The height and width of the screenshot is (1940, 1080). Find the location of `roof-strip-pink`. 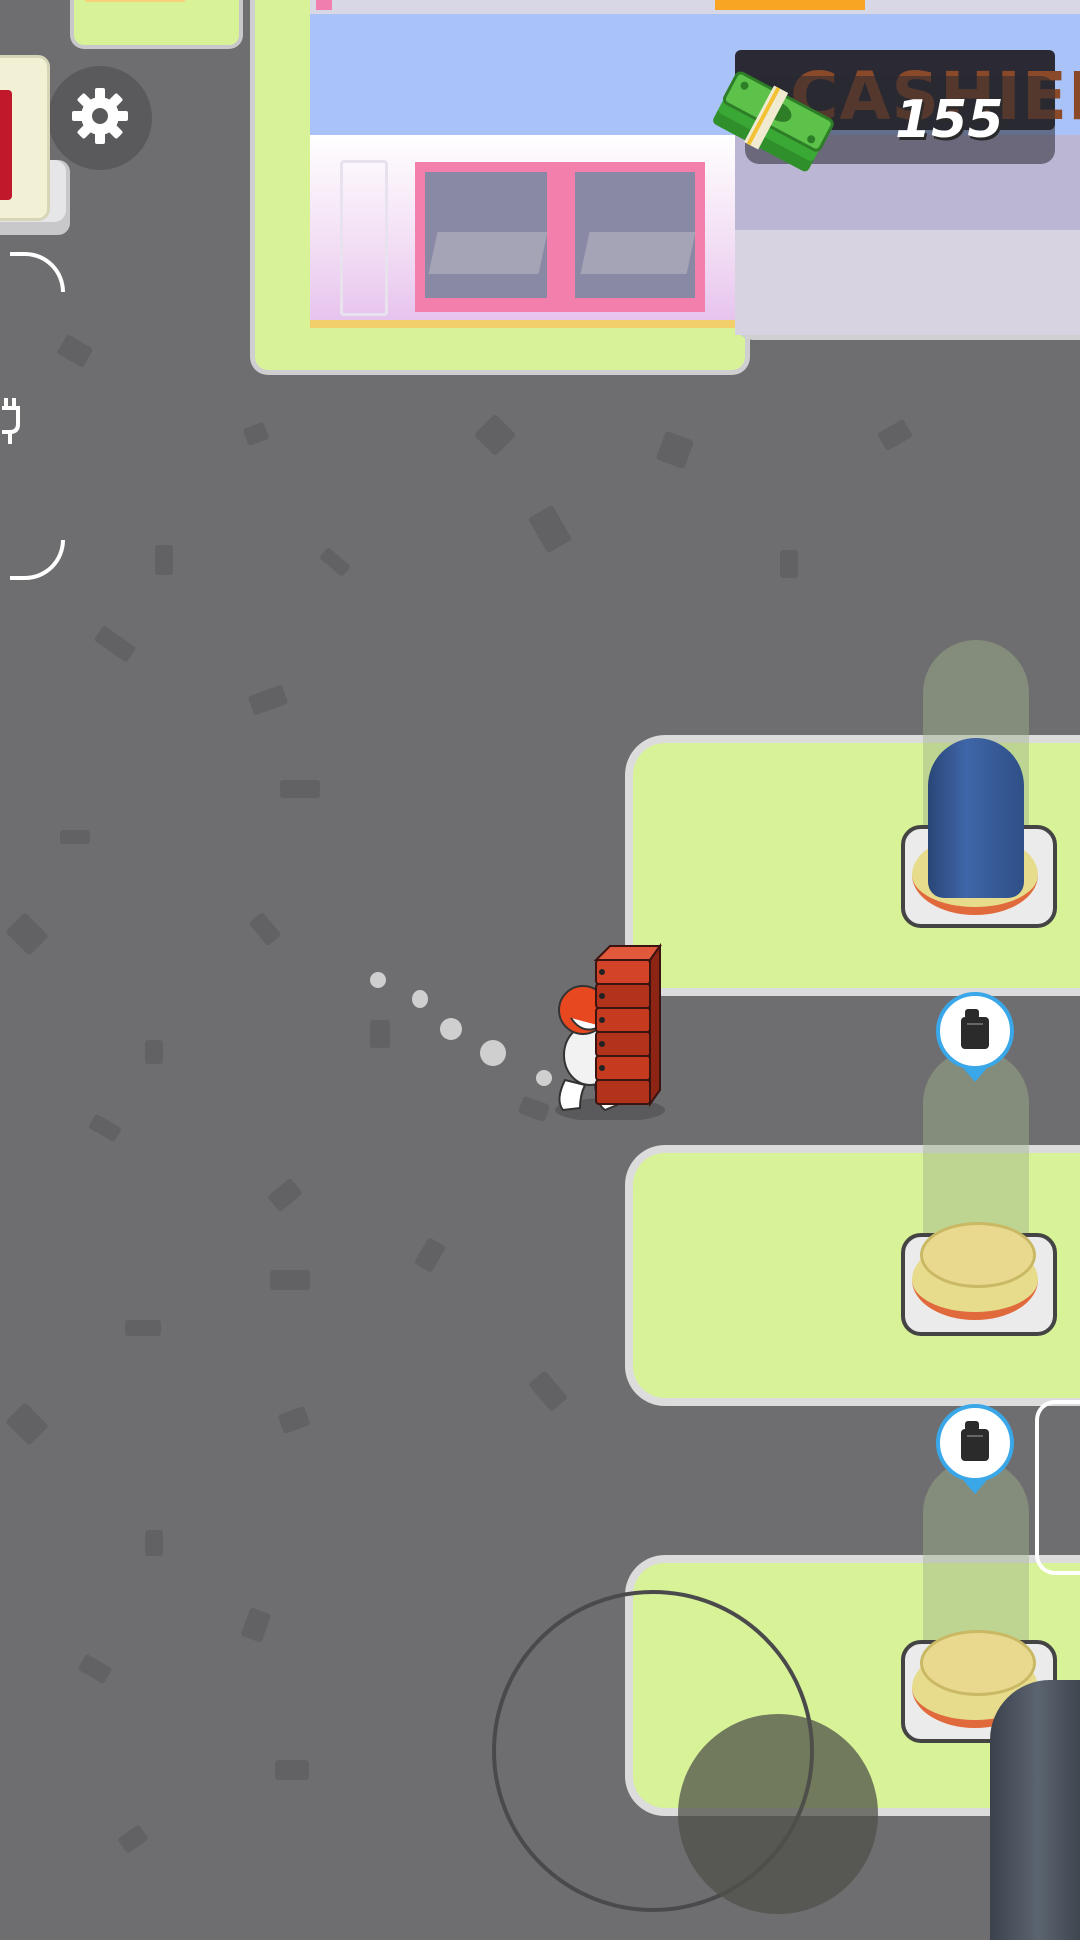

roof-strip-pink is located at coordinates (324, 5).